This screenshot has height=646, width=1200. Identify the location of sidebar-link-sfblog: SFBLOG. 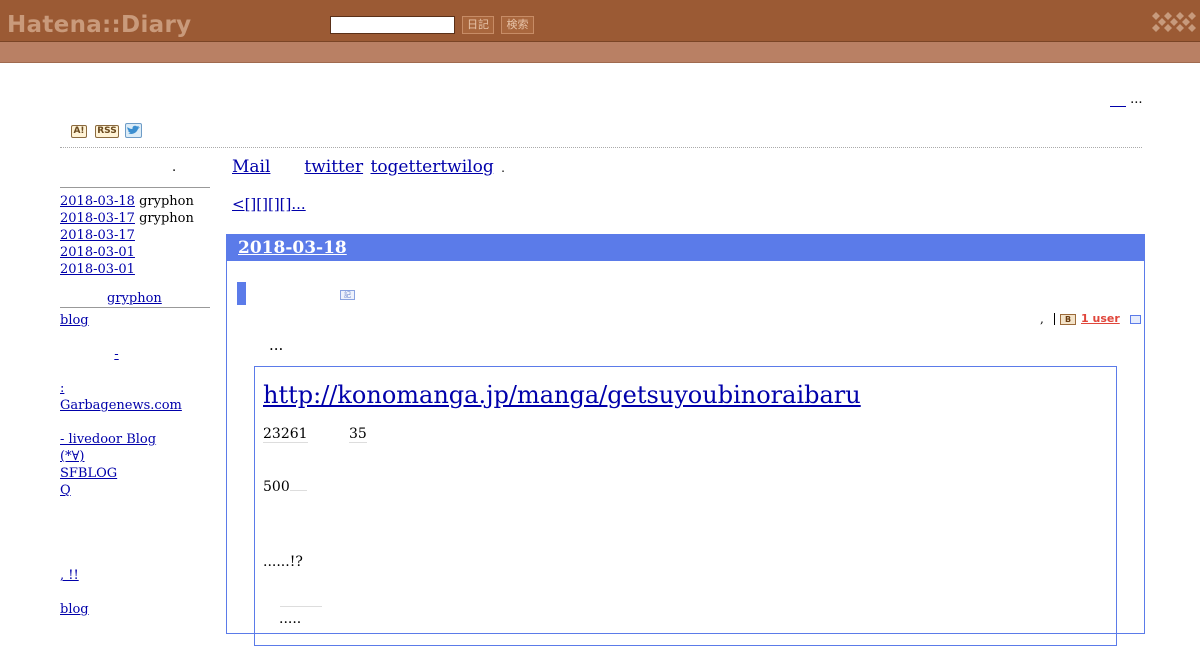
(88, 473).